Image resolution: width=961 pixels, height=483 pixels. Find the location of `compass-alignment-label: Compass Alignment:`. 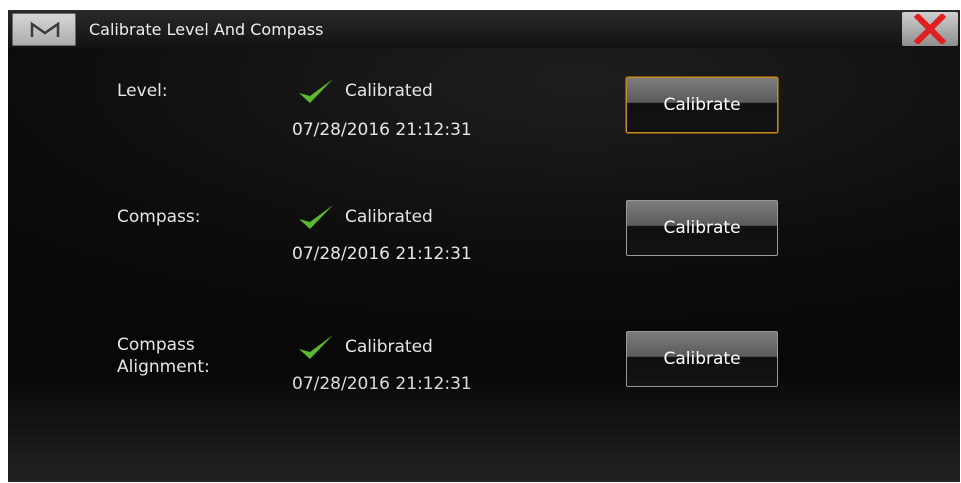

compass-alignment-label: Compass Alignment: is located at coordinates (163, 356).